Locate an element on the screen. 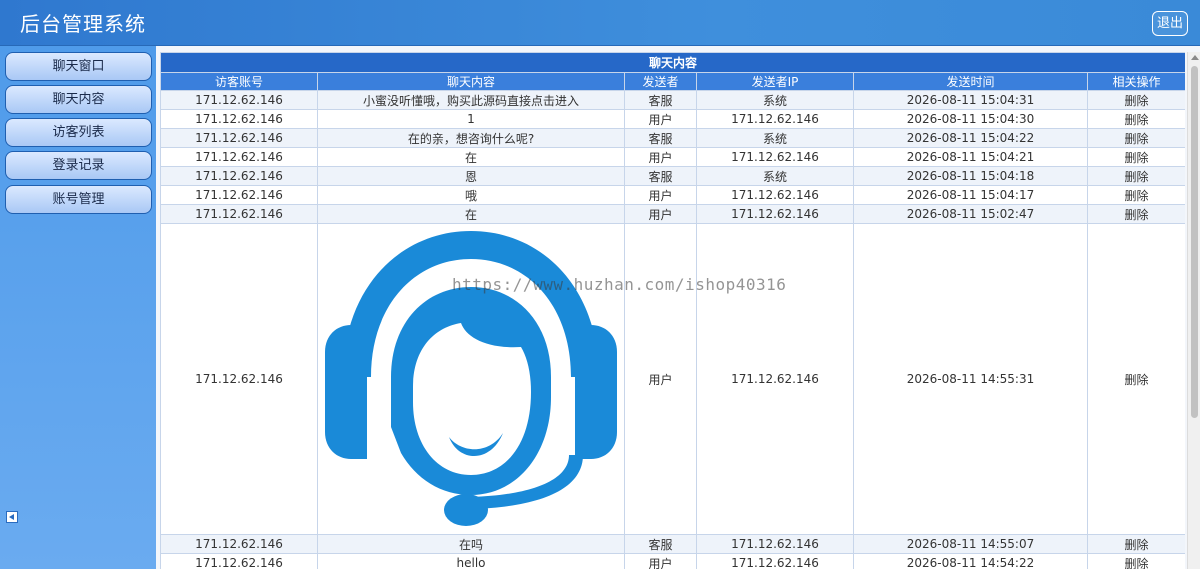 The width and height of the screenshot is (1200, 569). scroll-up-arrow-icon is located at coordinates (1195, 57).